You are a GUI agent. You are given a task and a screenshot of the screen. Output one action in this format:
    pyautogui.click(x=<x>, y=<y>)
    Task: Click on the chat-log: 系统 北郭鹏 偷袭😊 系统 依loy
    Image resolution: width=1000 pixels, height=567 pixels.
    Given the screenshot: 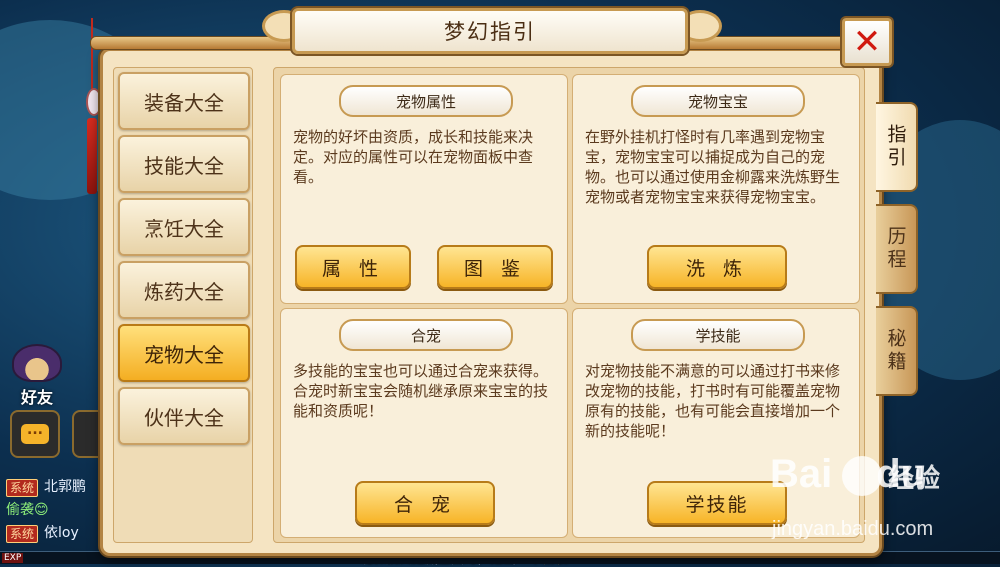 What is the action you would take?
    pyautogui.click(x=46, y=510)
    